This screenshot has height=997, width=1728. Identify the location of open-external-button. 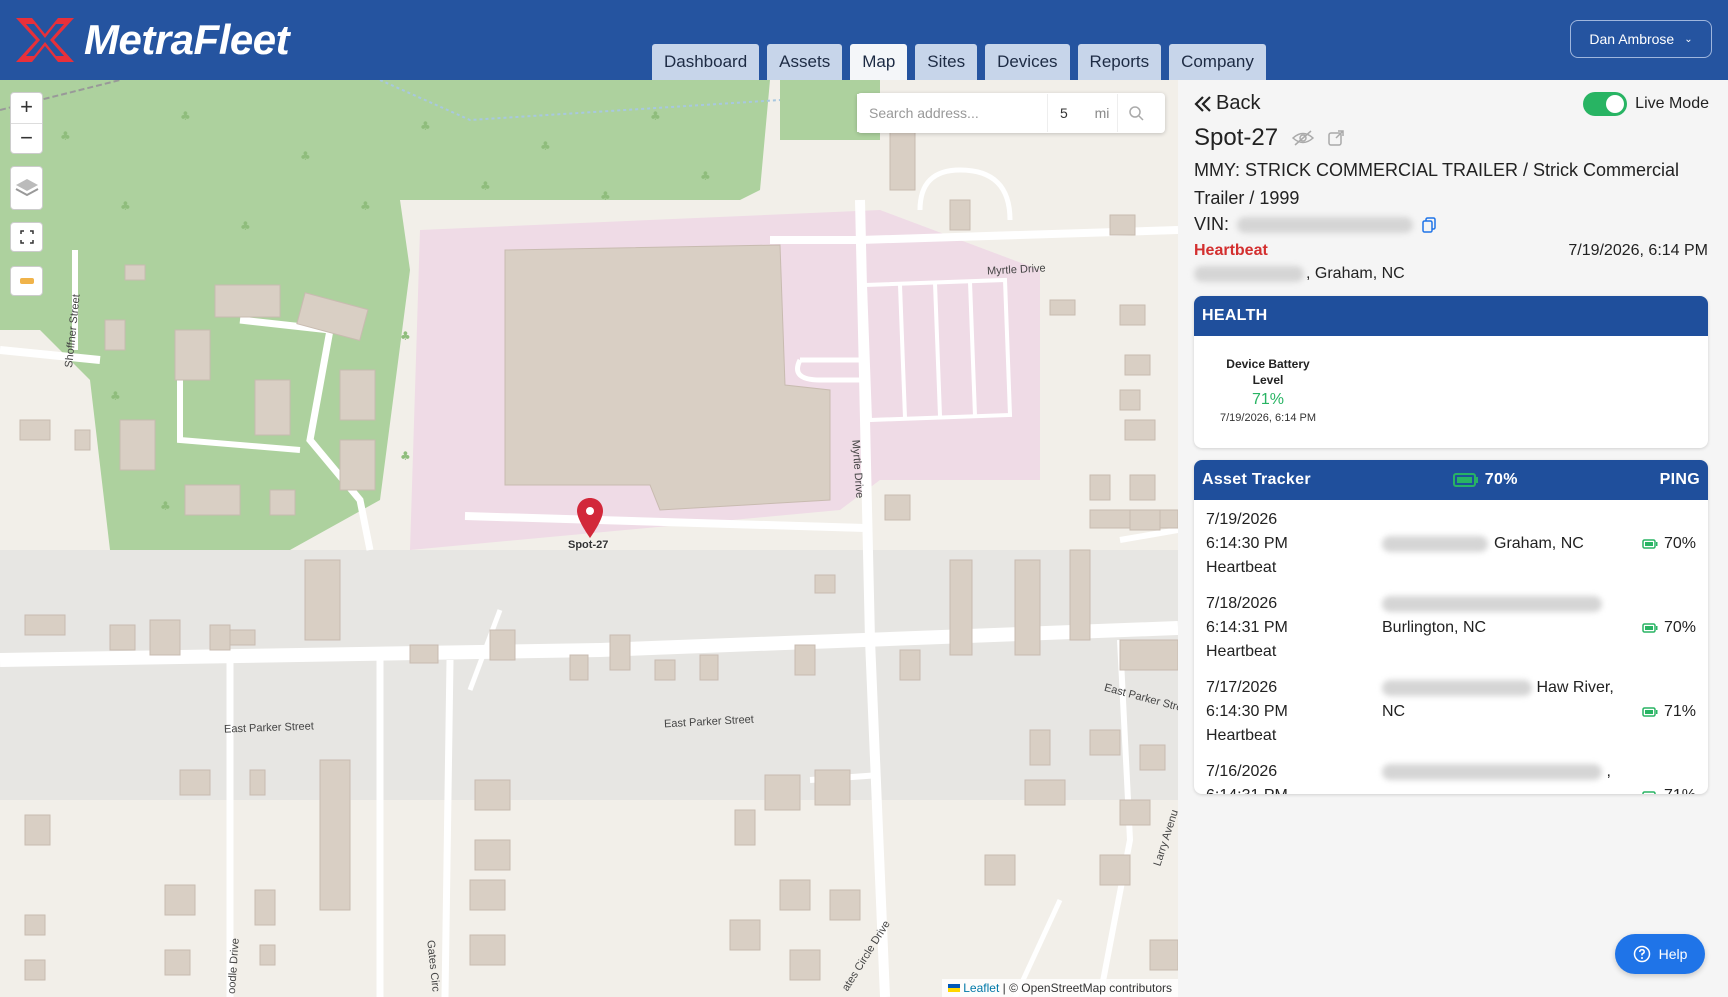
(1336, 138).